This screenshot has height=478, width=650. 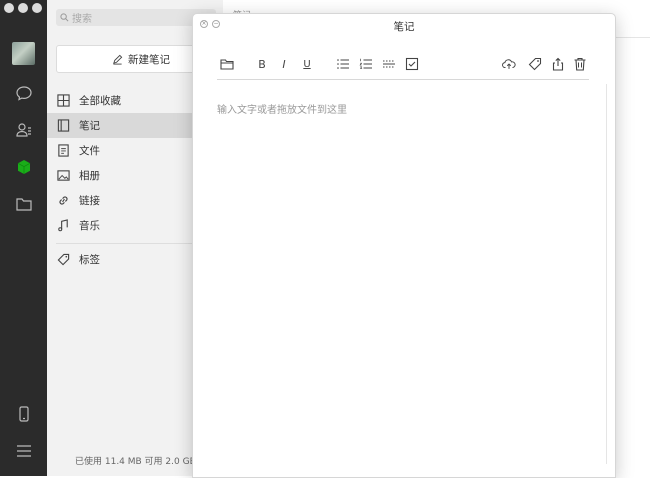 I want to click on underline-label: U, so click(x=307, y=64).